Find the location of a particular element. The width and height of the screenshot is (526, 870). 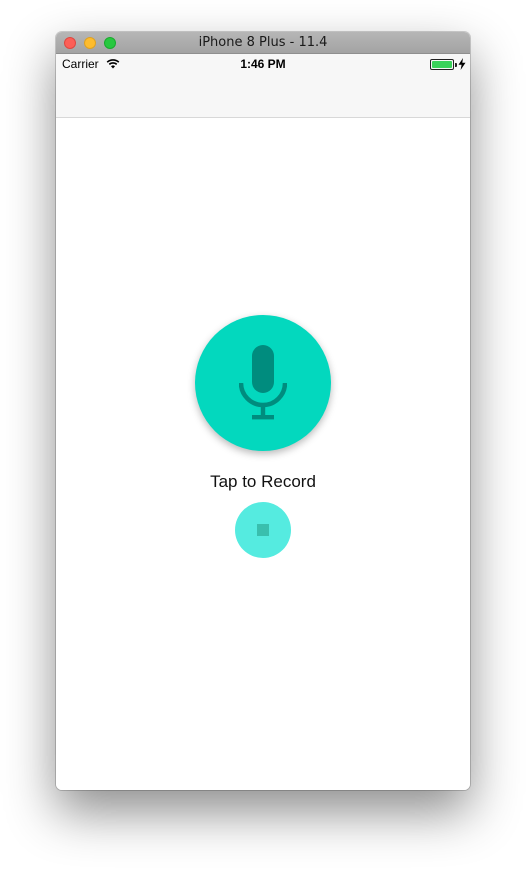

window-titlebar: iPhone 8 Plus - 11.4 is located at coordinates (263, 43).